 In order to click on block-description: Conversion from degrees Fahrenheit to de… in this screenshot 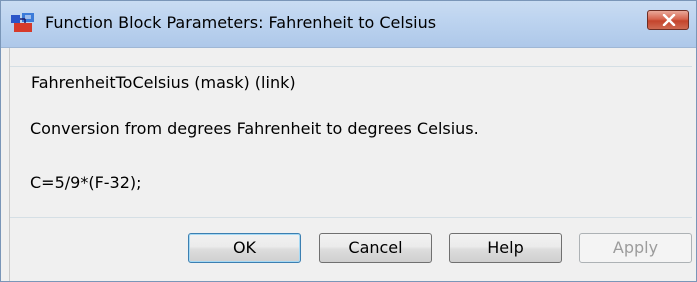, I will do `click(254, 128)`.